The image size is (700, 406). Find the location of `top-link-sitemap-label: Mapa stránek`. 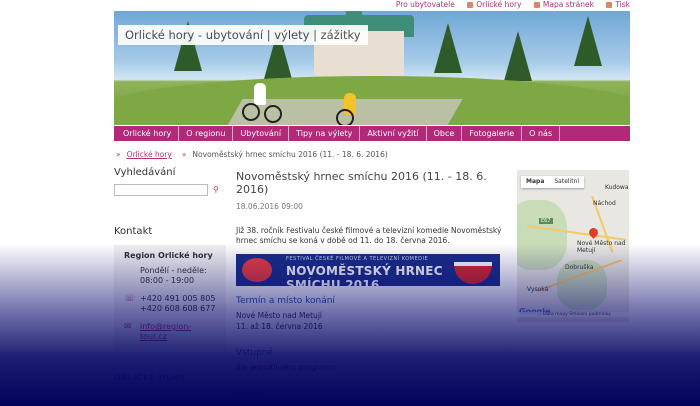

top-link-sitemap-label: Mapa stránek is located at coordinates (568, 4).